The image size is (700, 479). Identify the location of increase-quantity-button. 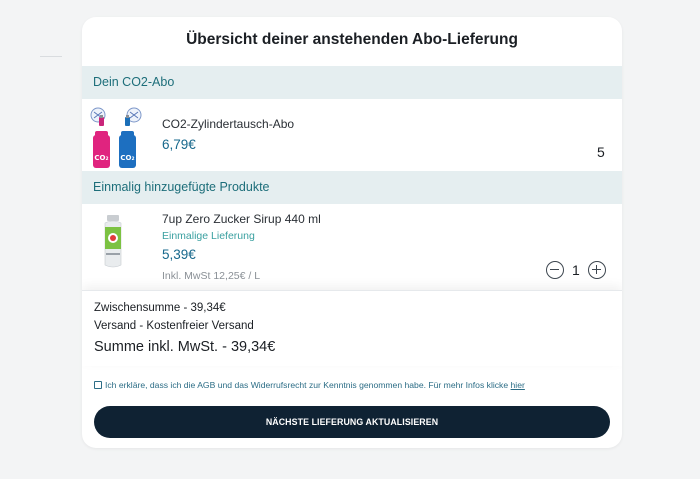
(597, 270).